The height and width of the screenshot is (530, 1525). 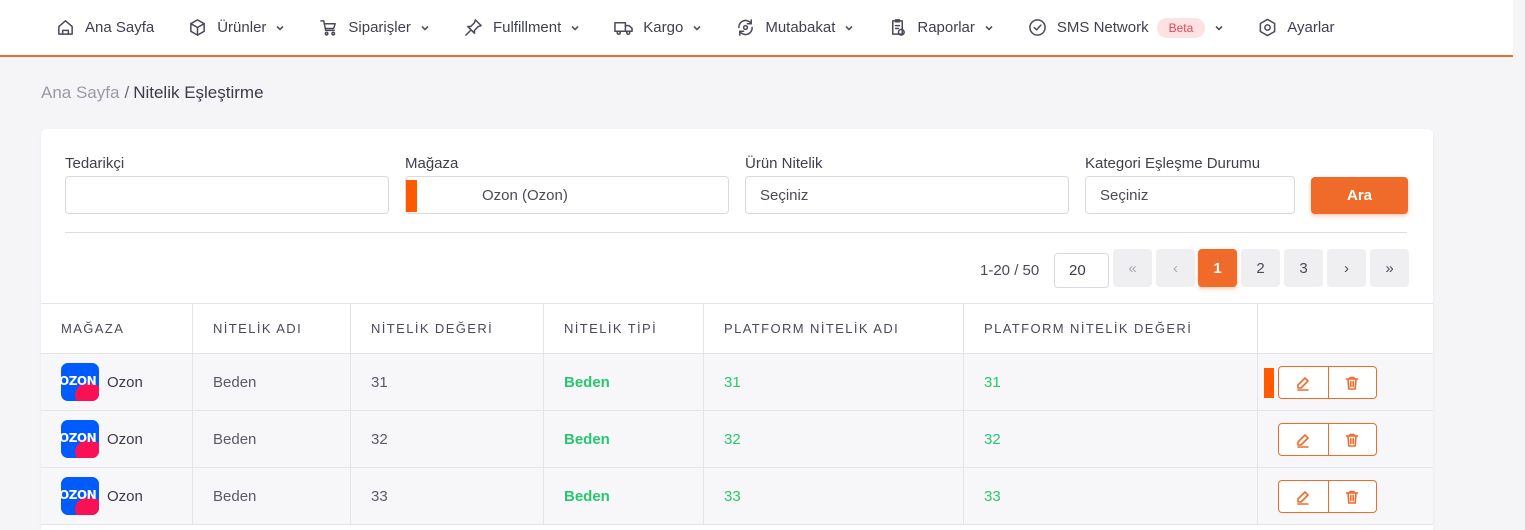 What do you see at coordinates (1303, 268) in the screenshot?
I see `page-button-3: 3` at bounding box center [1303, 268].